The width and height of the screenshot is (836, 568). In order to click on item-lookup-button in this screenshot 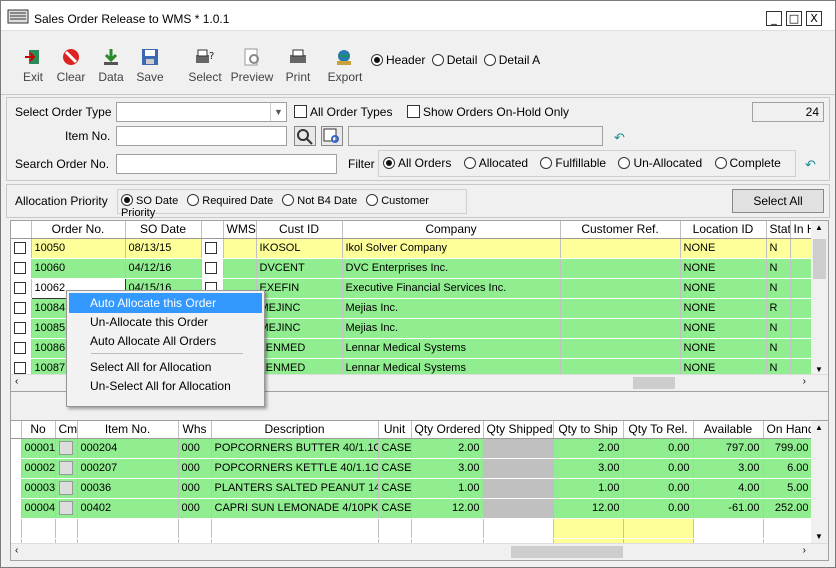, I will do `click(332, 136)`.